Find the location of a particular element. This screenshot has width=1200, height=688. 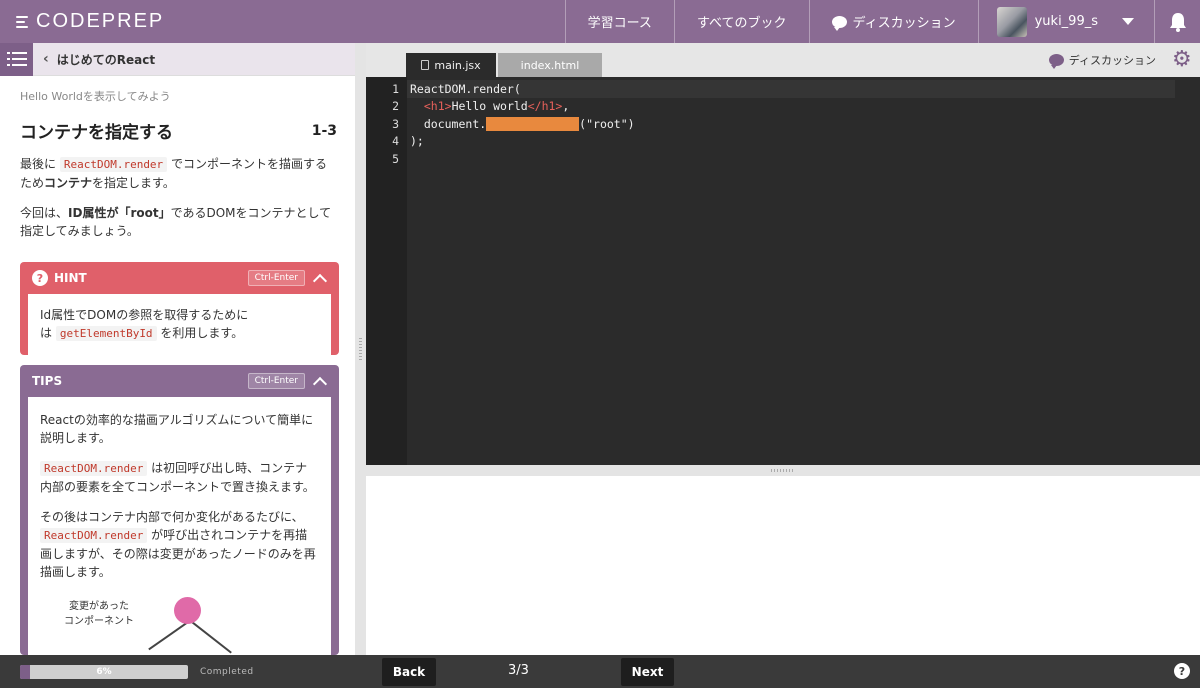

tips-paragraph: Reactの効率的な描画アルゴリズムについて簡単に説明します。 is located at coordinates (177, 429).